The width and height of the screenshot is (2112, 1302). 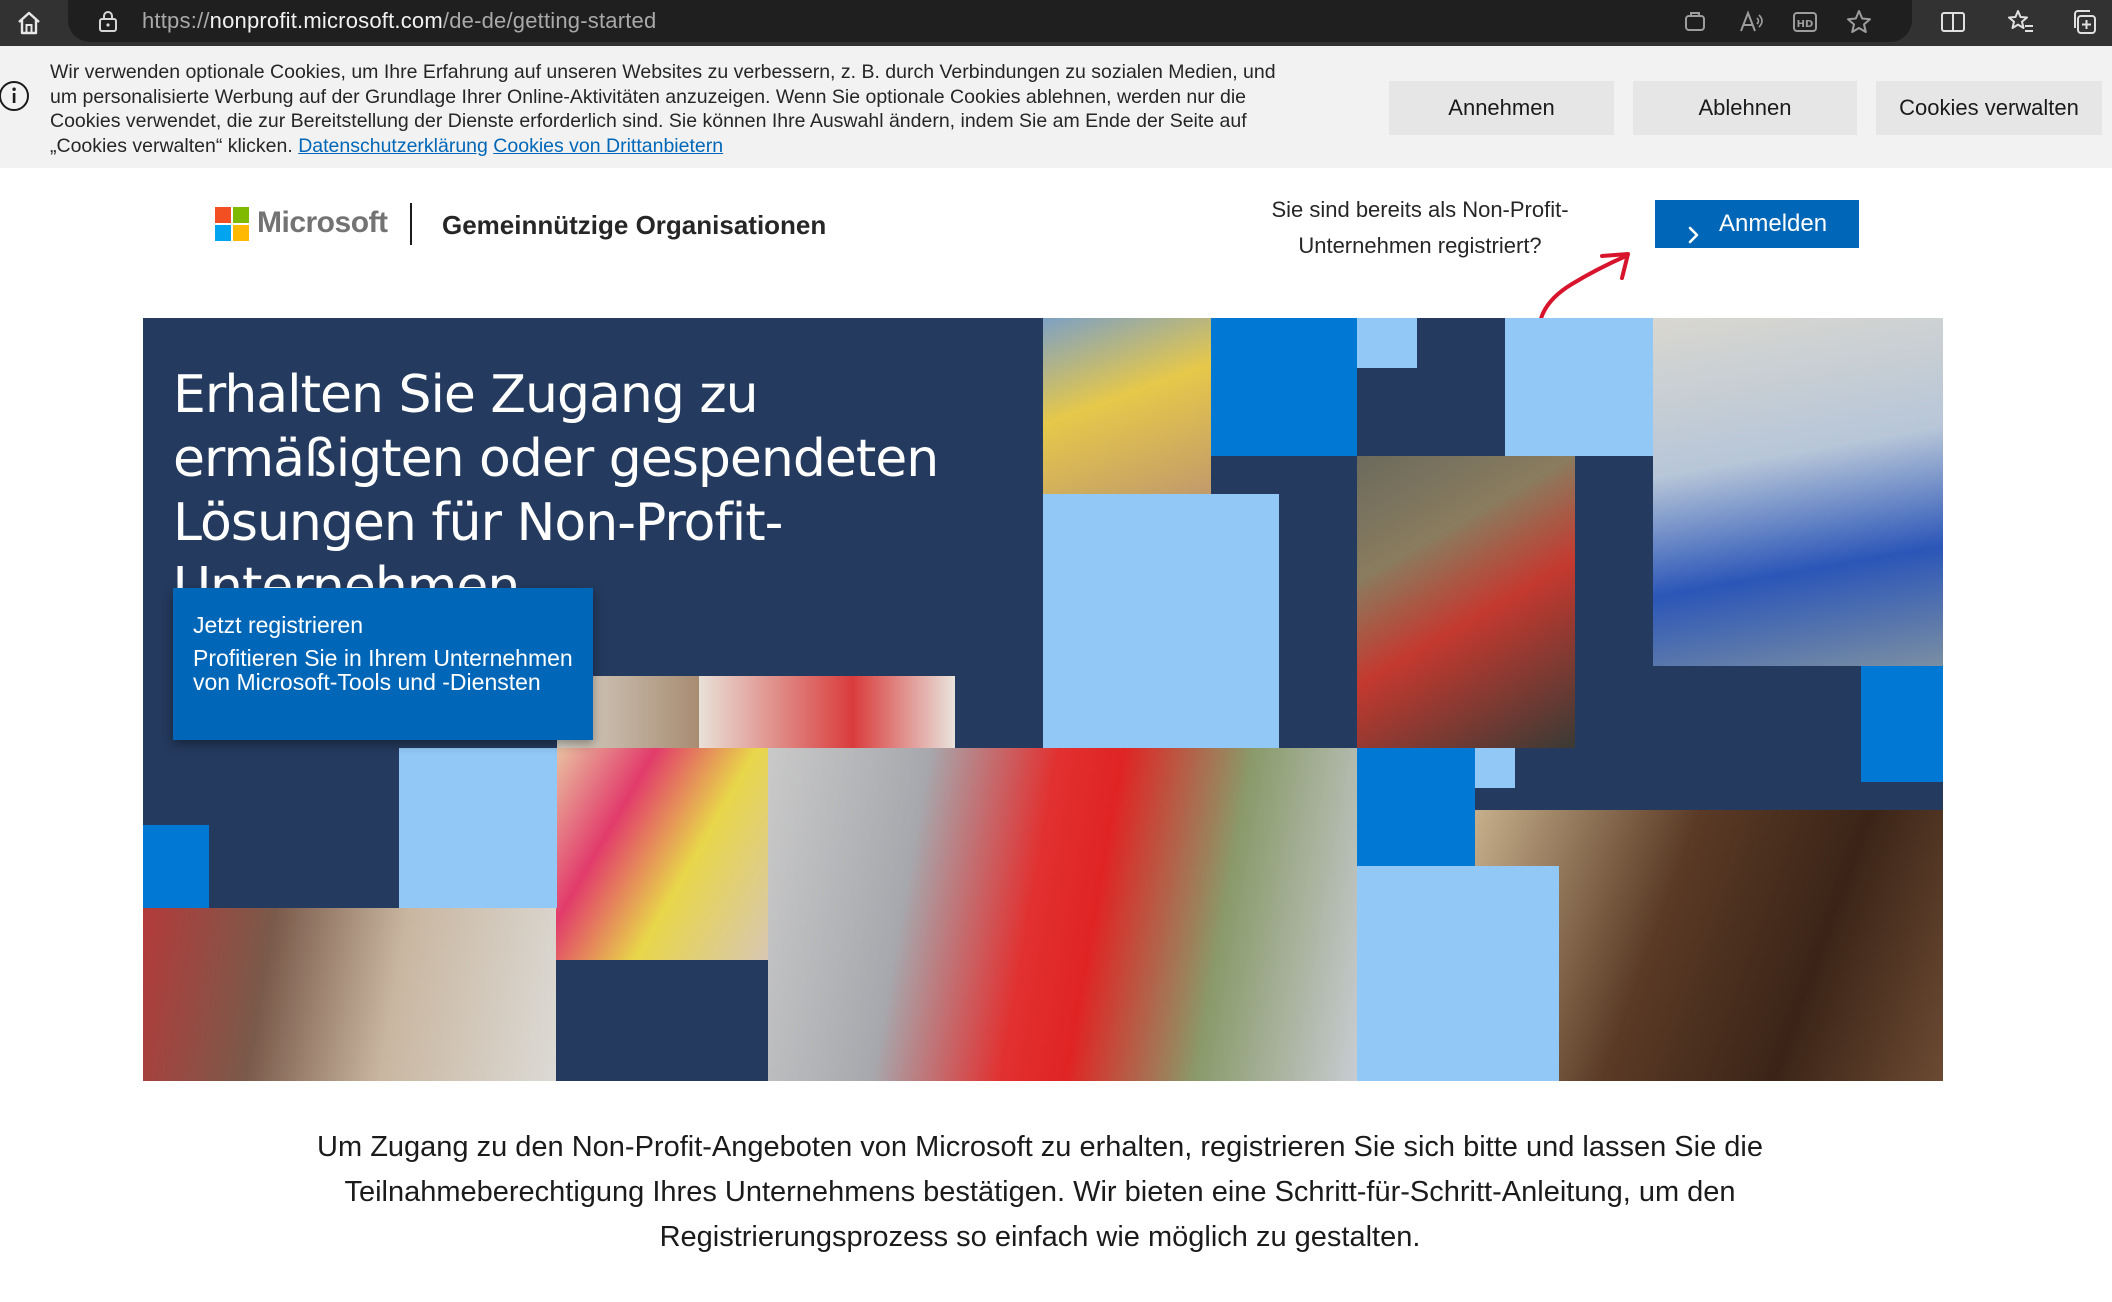 I want to click on favorite-star-icon, so click(x=1859, y=22).